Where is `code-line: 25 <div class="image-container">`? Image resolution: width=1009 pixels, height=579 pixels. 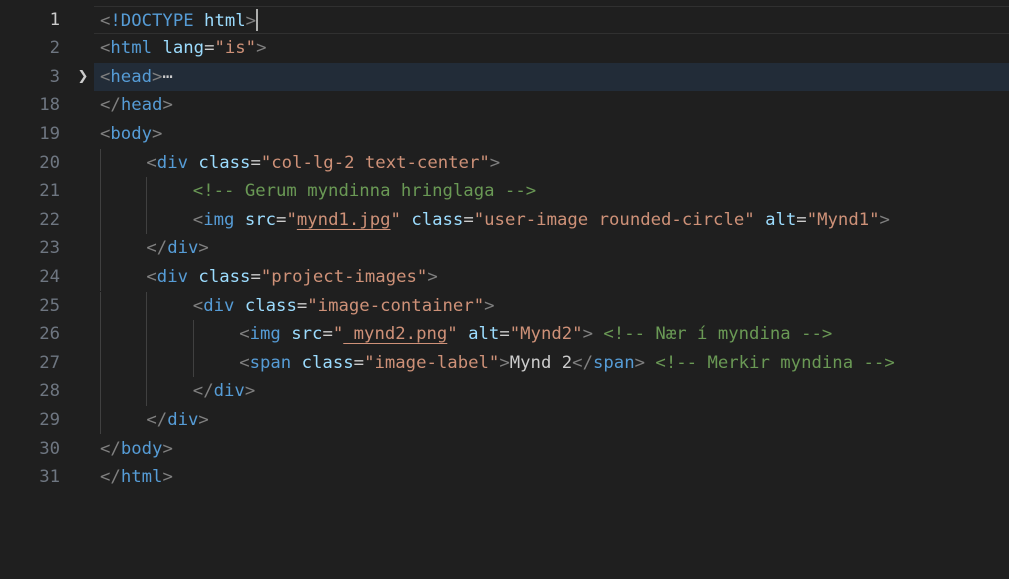
code-line: 25 <div class="image-container"> is located at coordinates (504, 306).